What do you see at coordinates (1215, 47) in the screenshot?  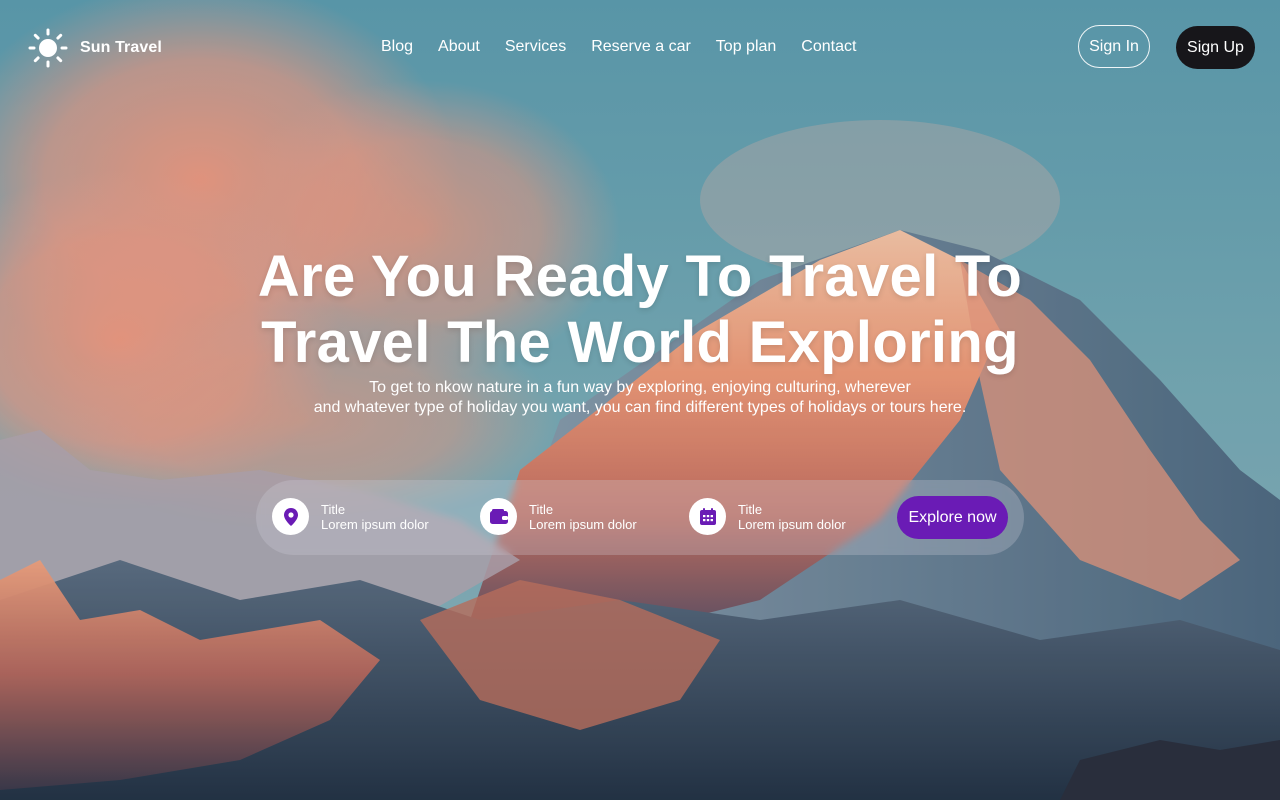 I see `sign-up-button: Sign Up` at bounding box center [1215, 47].